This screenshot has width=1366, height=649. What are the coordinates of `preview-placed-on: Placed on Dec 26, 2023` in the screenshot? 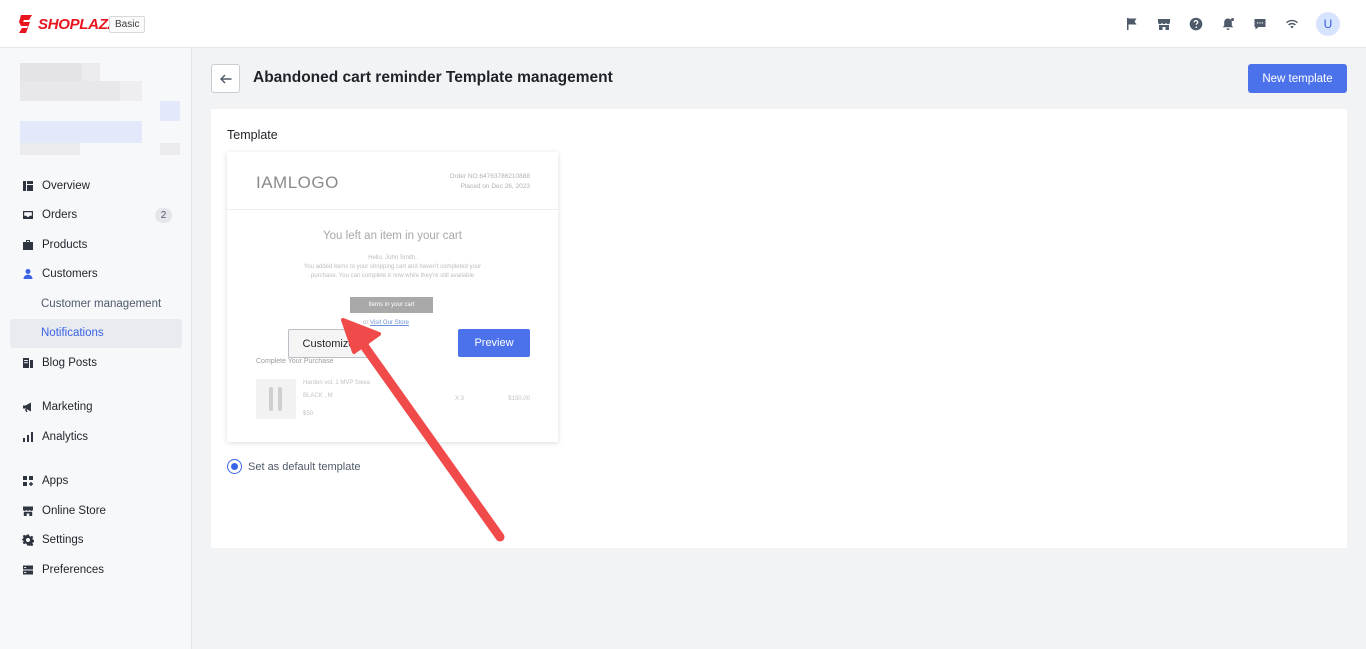 It's located at (495, 186).